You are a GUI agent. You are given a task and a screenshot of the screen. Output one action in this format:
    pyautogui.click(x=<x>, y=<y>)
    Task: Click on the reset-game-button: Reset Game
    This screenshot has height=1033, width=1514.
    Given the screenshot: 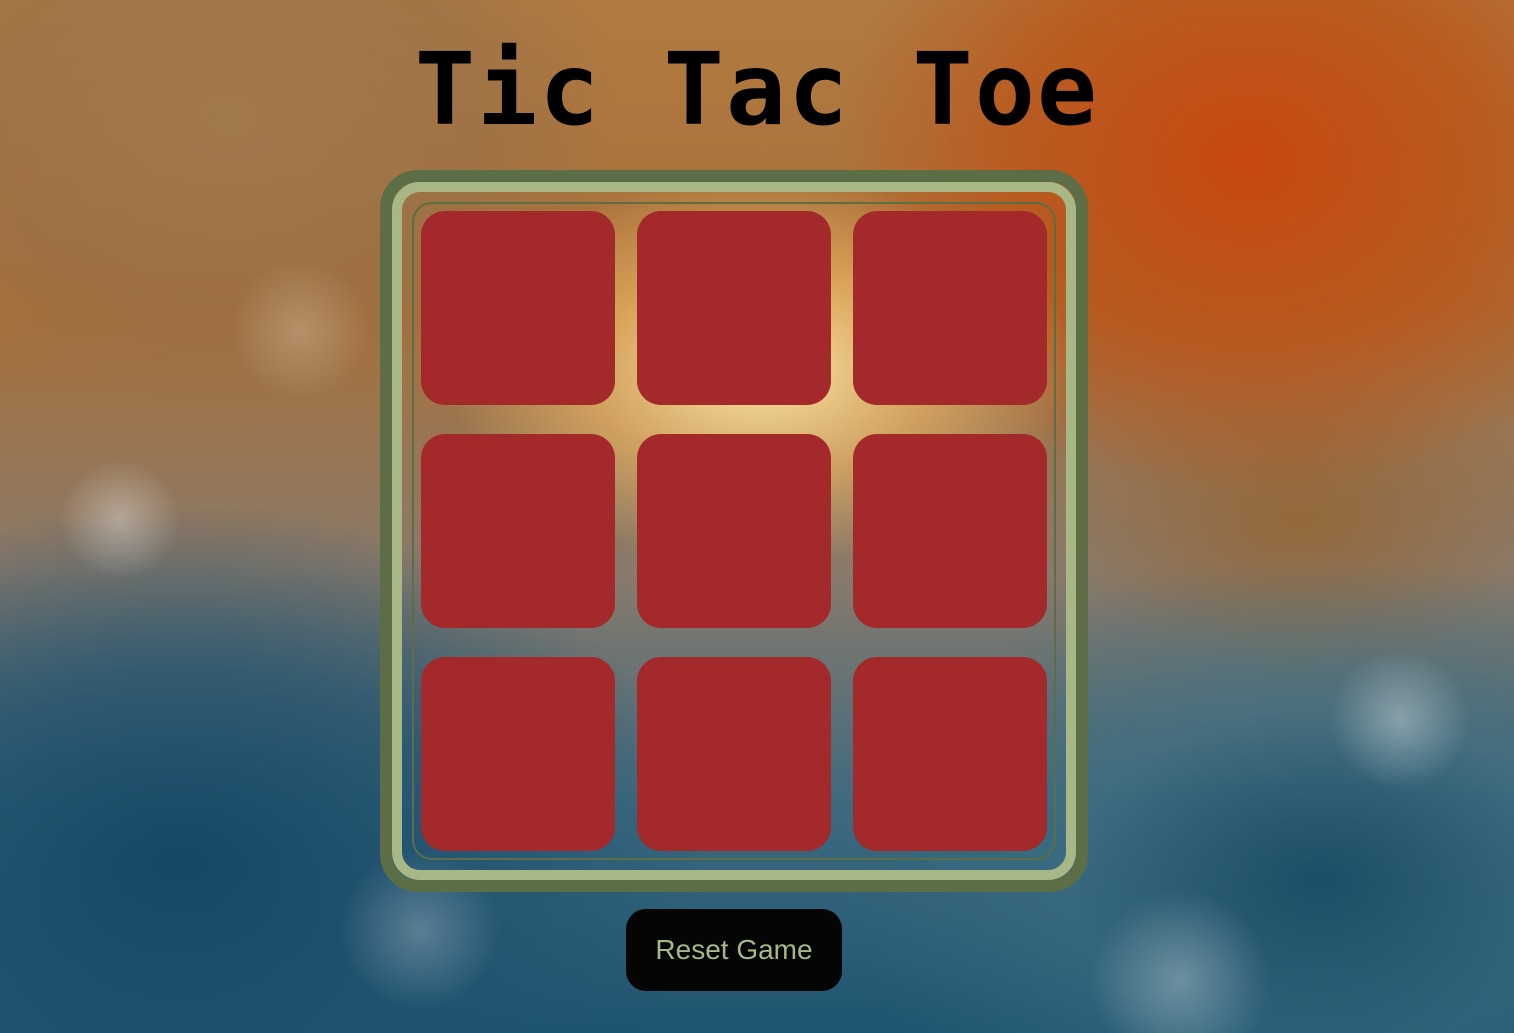 What is the action you would take?
    pyautogui.click(x=734, y=950)
    